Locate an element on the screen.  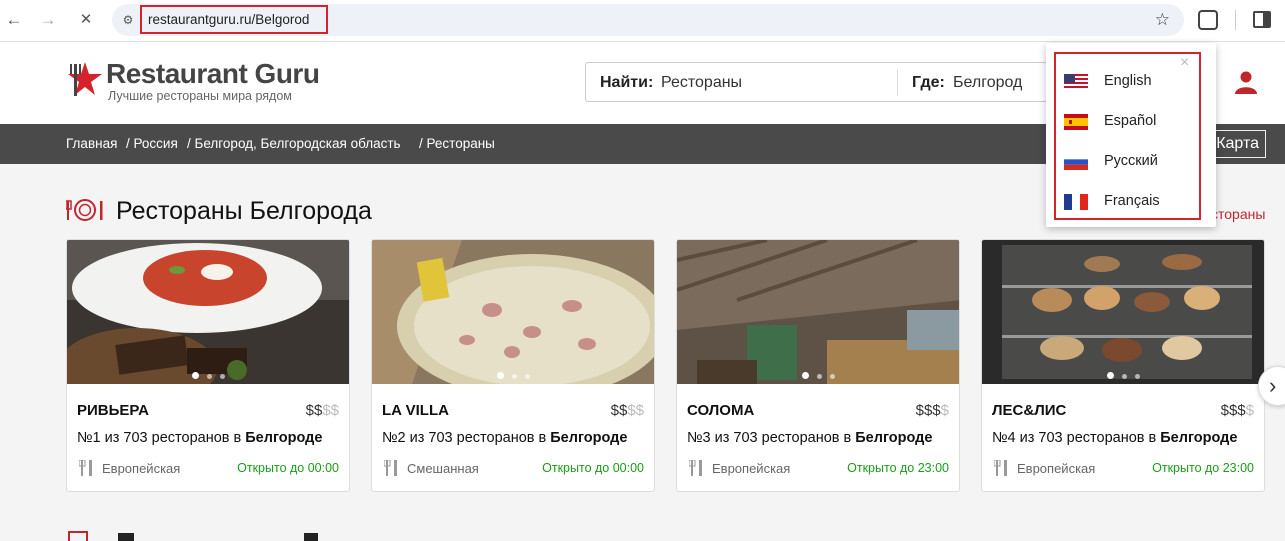
plate-cutlery-icon is located at coordinates (84, 210).